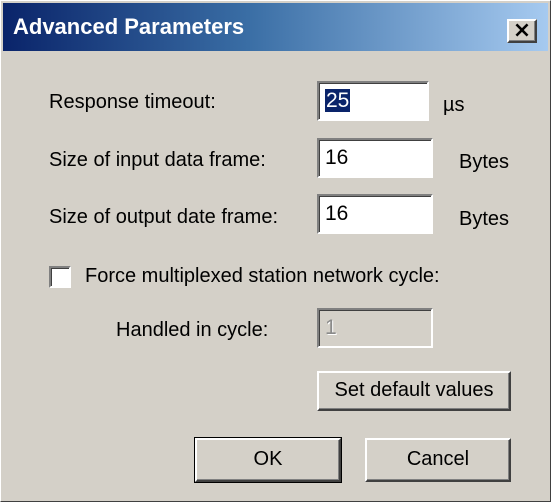 The width and height of the screenshot is (551, 502). Describe the element at coordinates (129, 26) in the screenshot. I see `dialog-title: Advanced Parameters` at that location.